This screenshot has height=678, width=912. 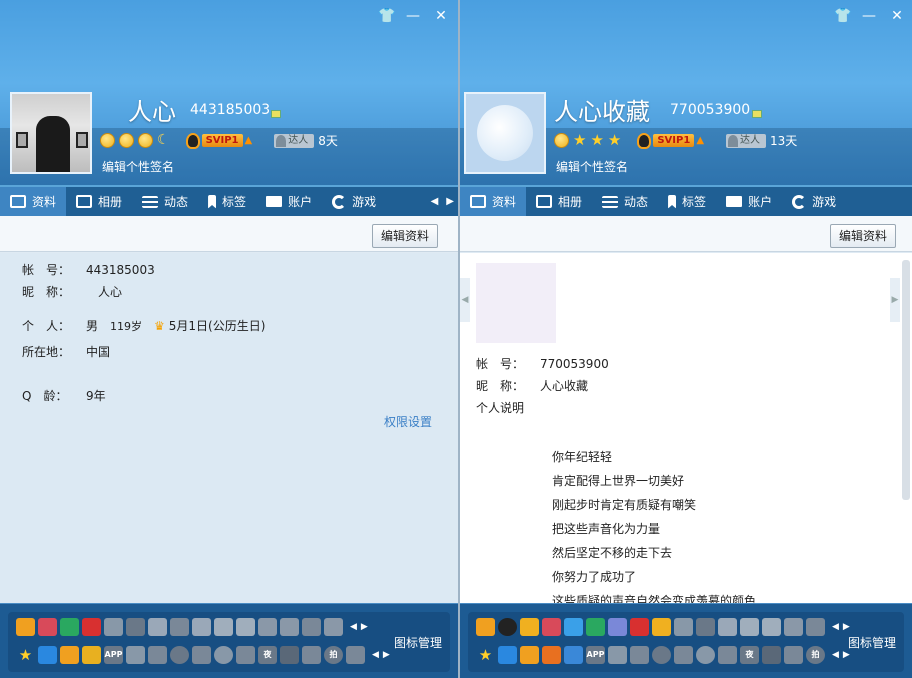 I want to click on next-page-arrow: ▶, so click(x=895, y=300).